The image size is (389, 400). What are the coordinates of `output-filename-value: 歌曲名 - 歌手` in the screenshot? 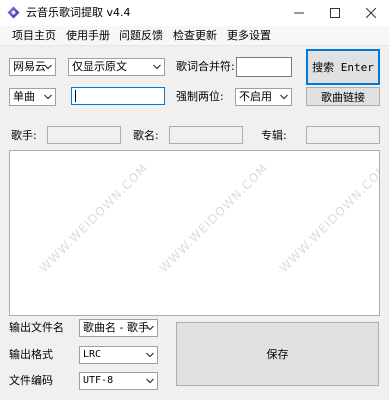 It's located at (116, 327).